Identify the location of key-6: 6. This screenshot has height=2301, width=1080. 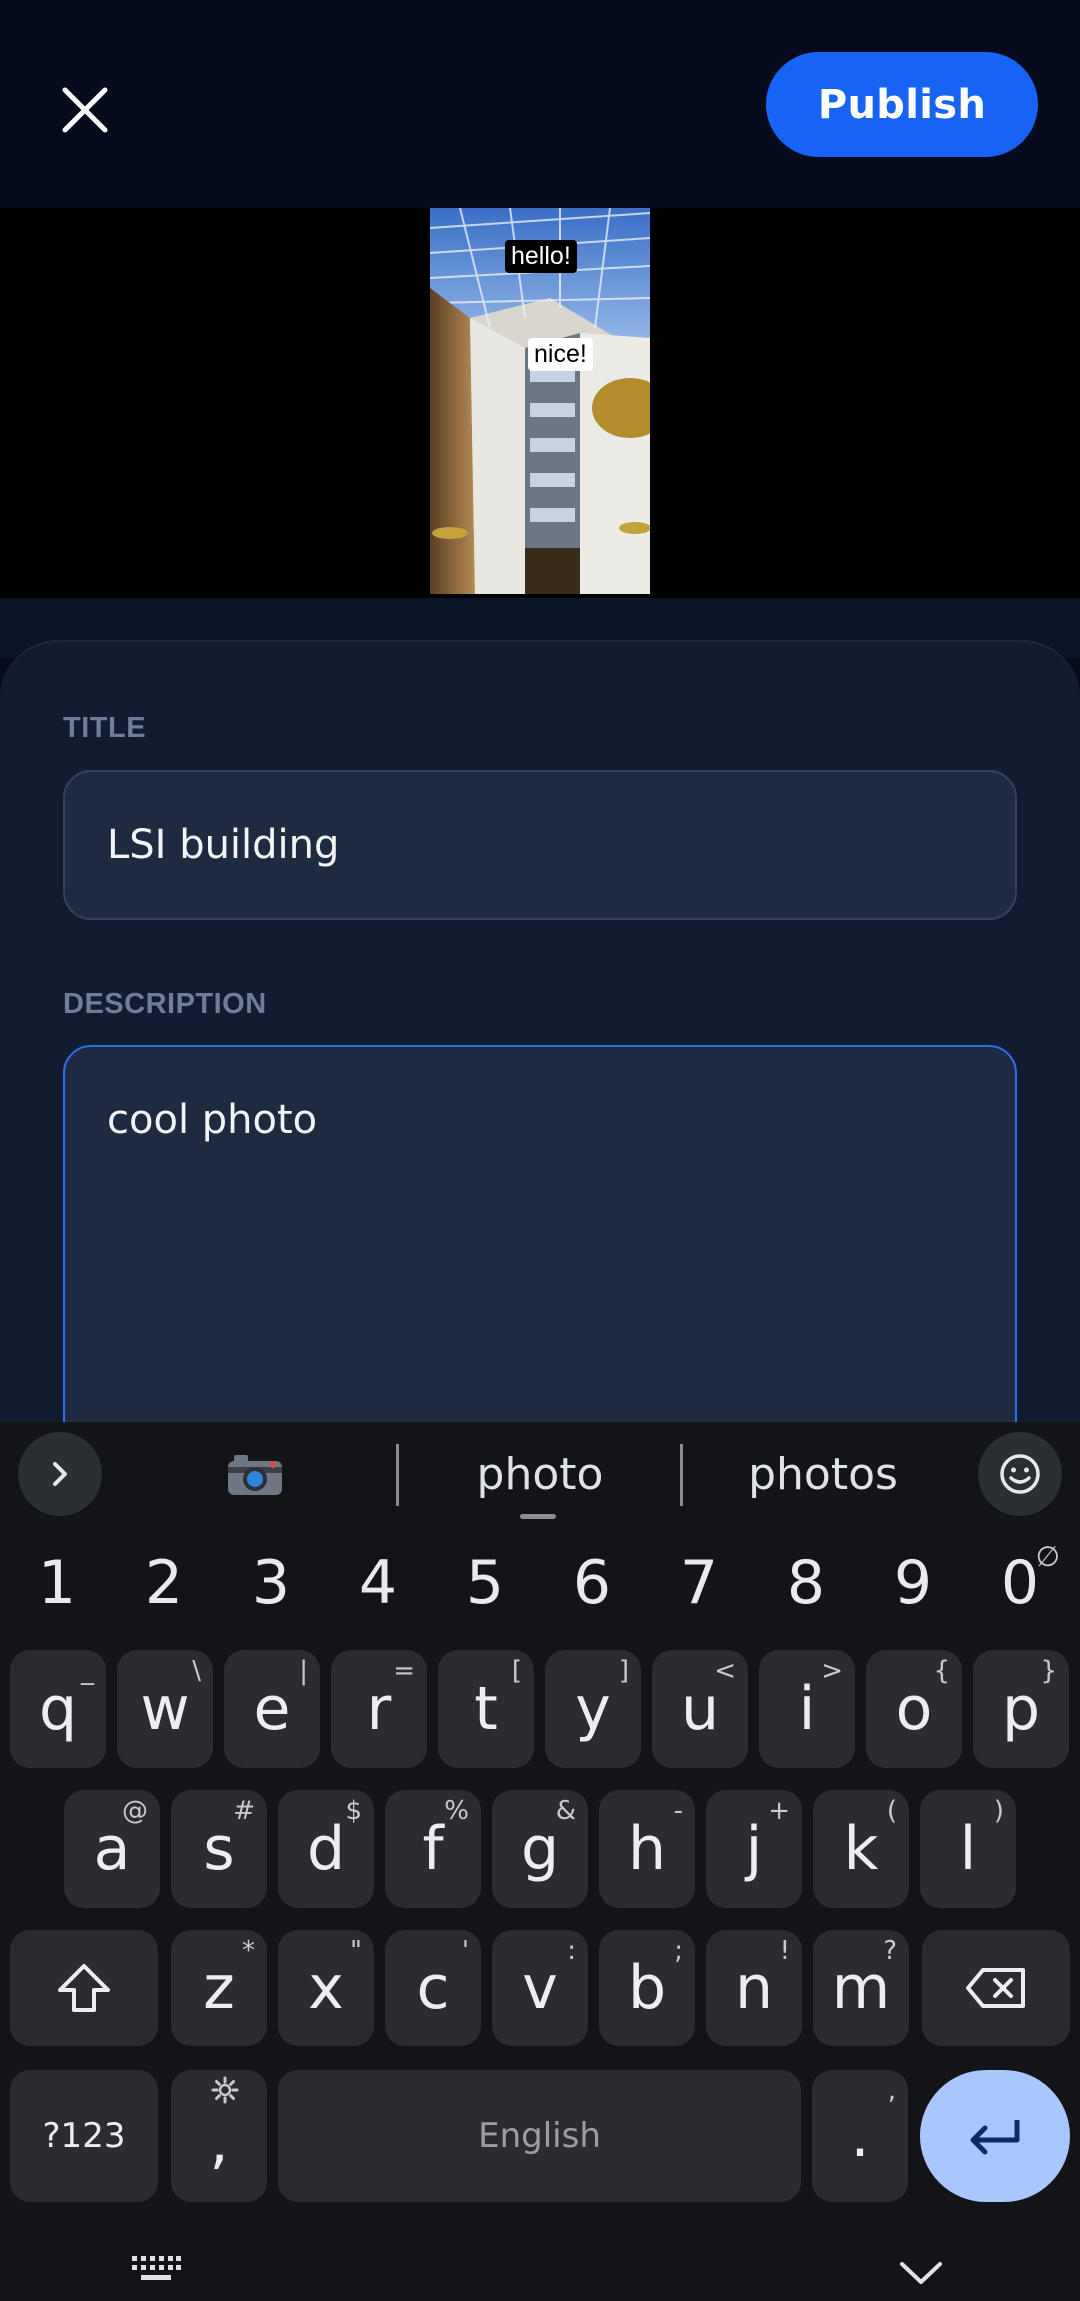
(592, 1583).